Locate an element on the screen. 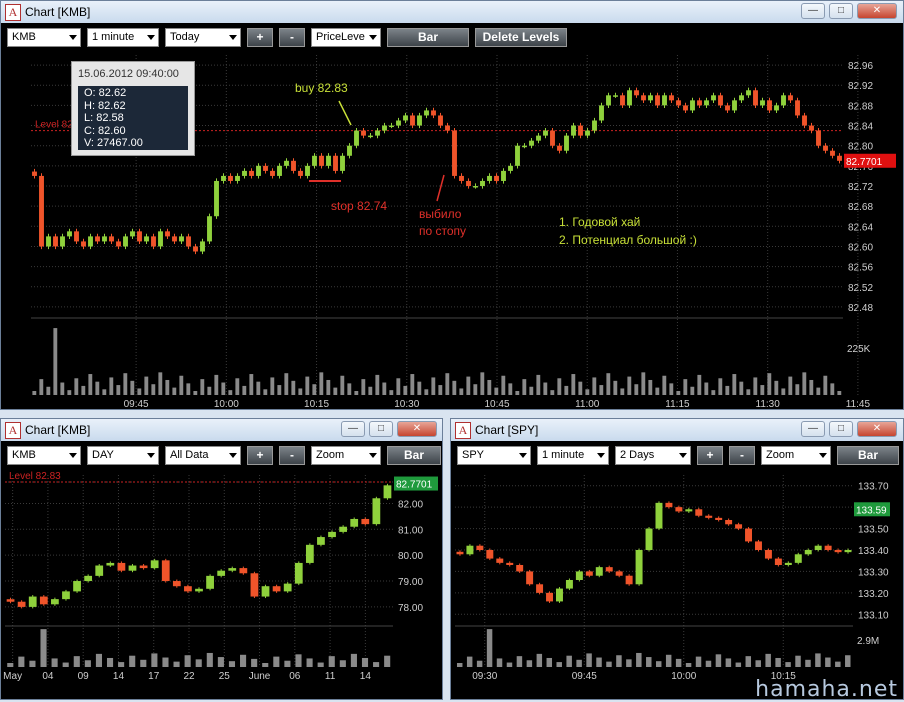 Image resolution: width=904 pixels, height=702 pixels. app-logo-icon: A is located at coordinates (13, 12).